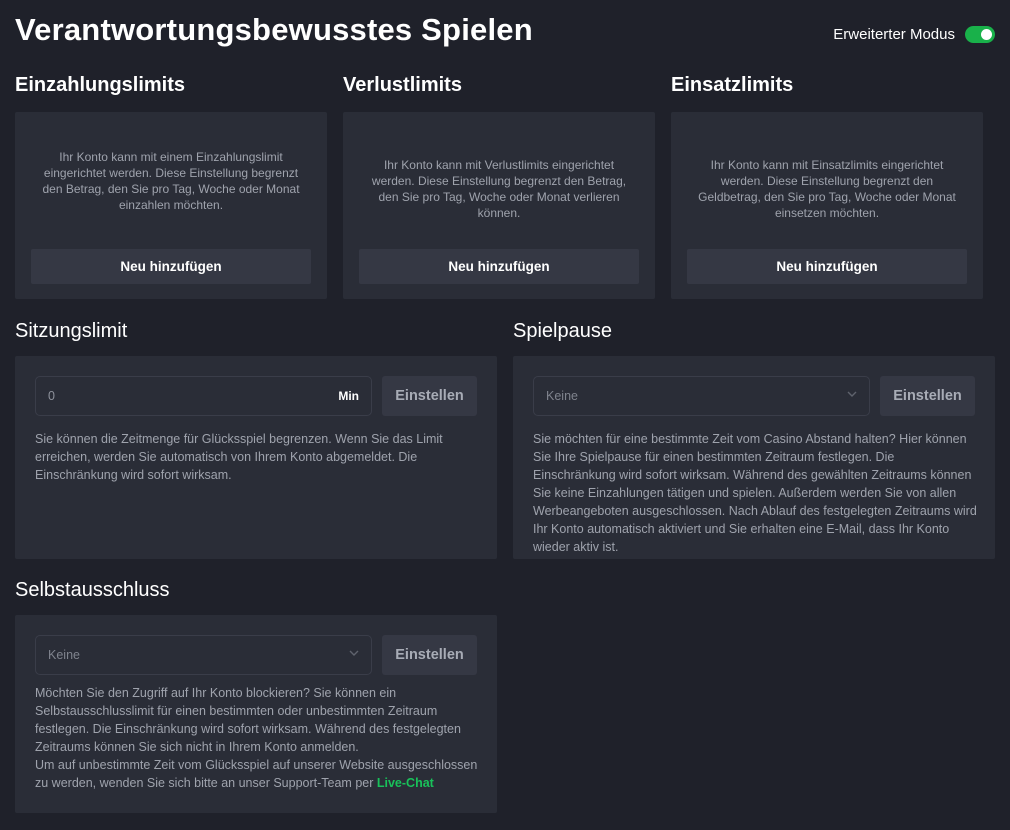  Describe the element at coordinates (894, 34) in the screenshot. I see `advanced-mode-label: Erweiterter Modus` at that location.